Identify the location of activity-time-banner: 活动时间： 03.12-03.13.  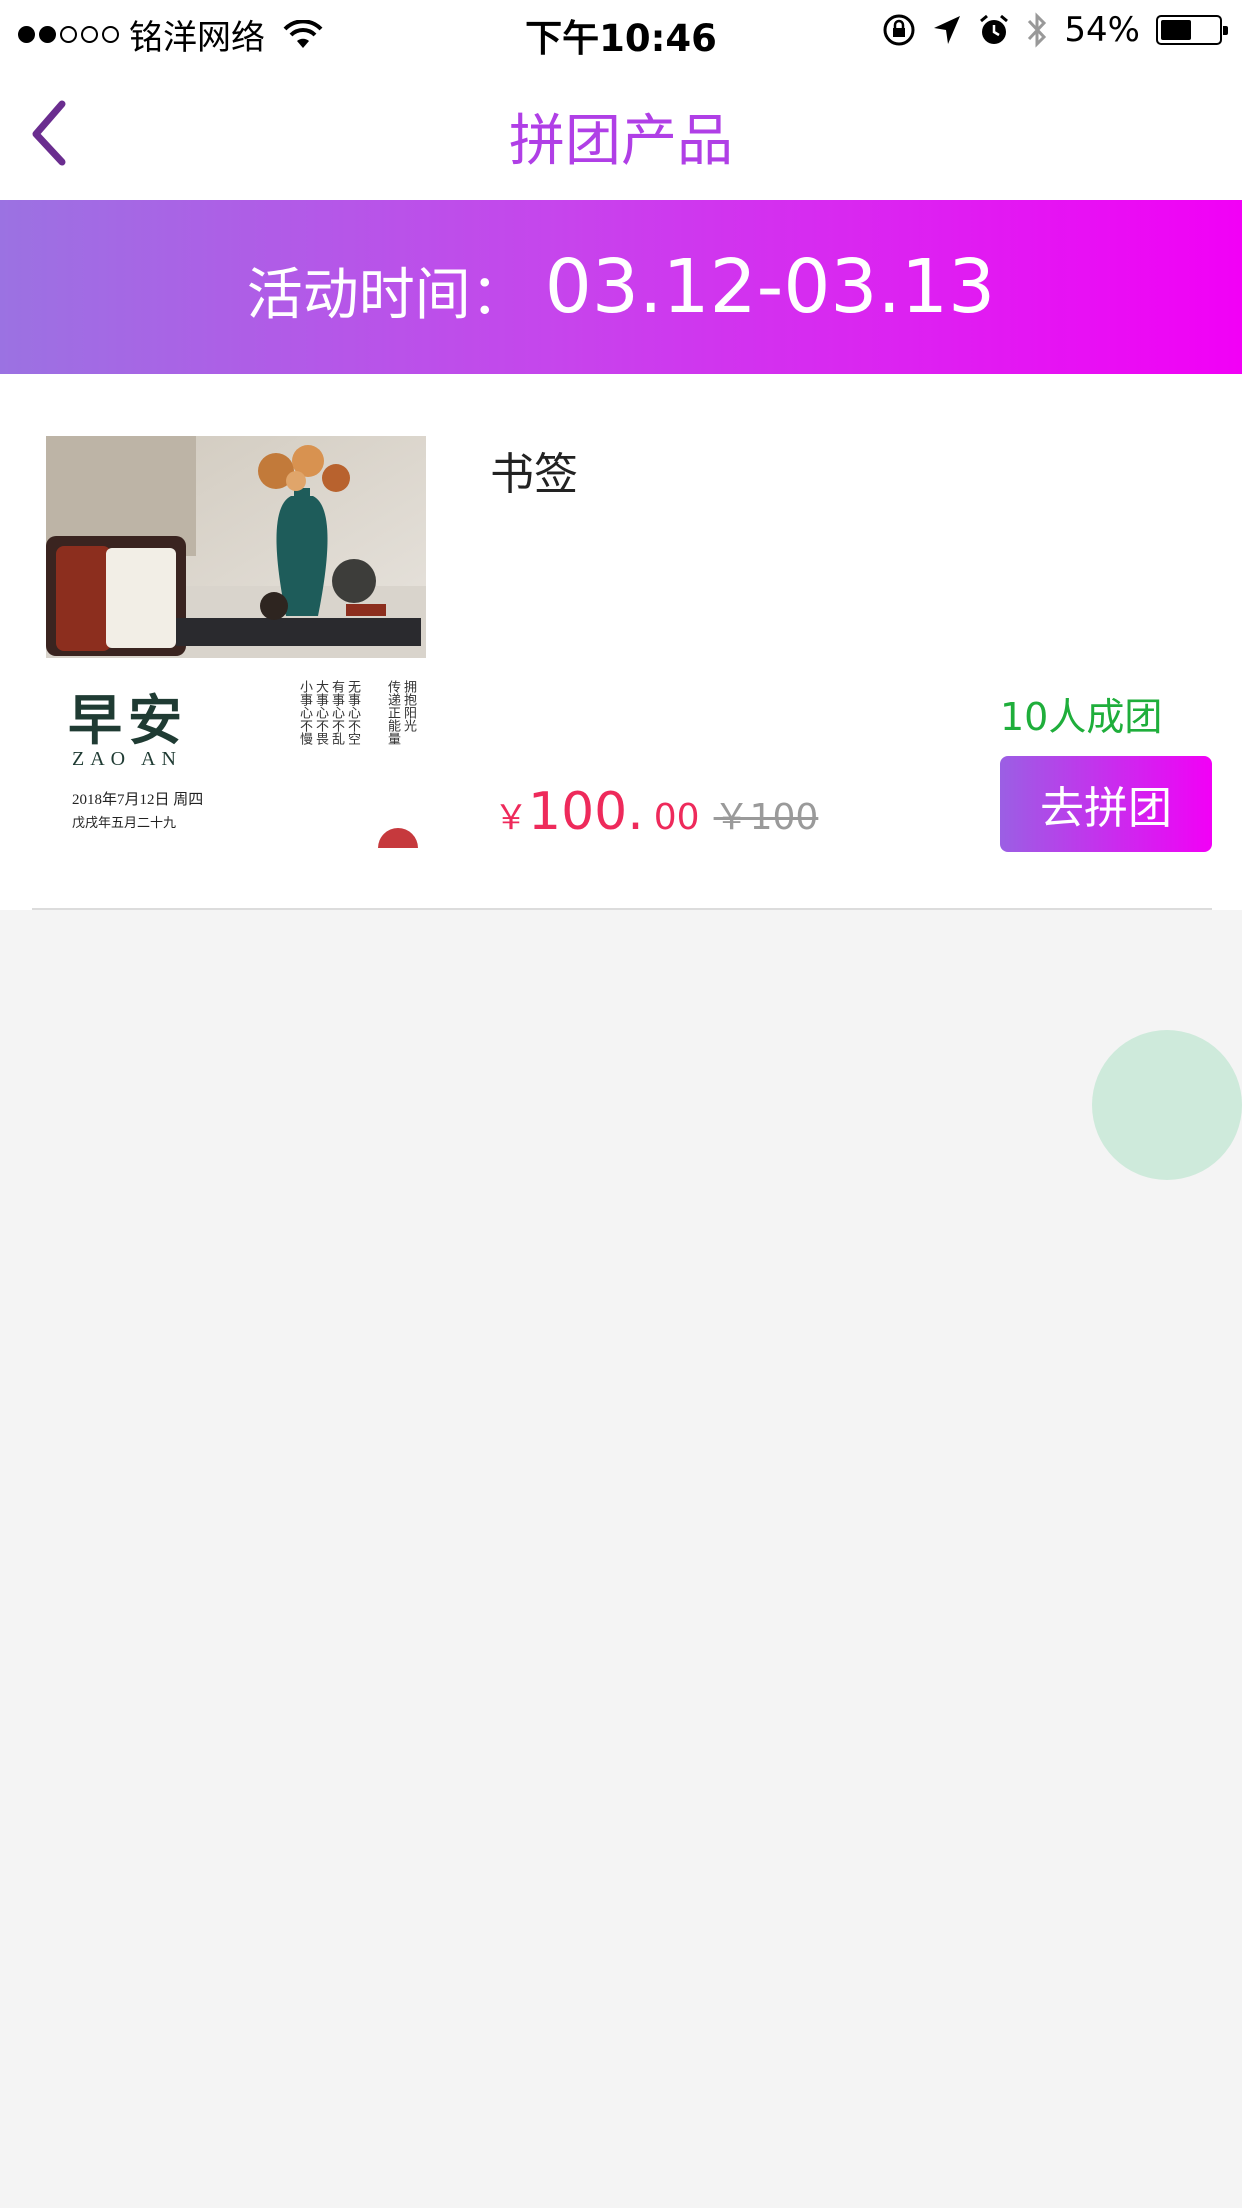
(621, 287).